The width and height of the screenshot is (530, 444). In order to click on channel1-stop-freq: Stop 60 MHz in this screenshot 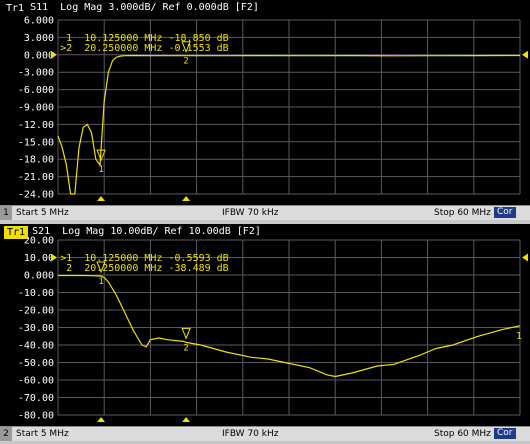, I will do `click(462, 213)`.